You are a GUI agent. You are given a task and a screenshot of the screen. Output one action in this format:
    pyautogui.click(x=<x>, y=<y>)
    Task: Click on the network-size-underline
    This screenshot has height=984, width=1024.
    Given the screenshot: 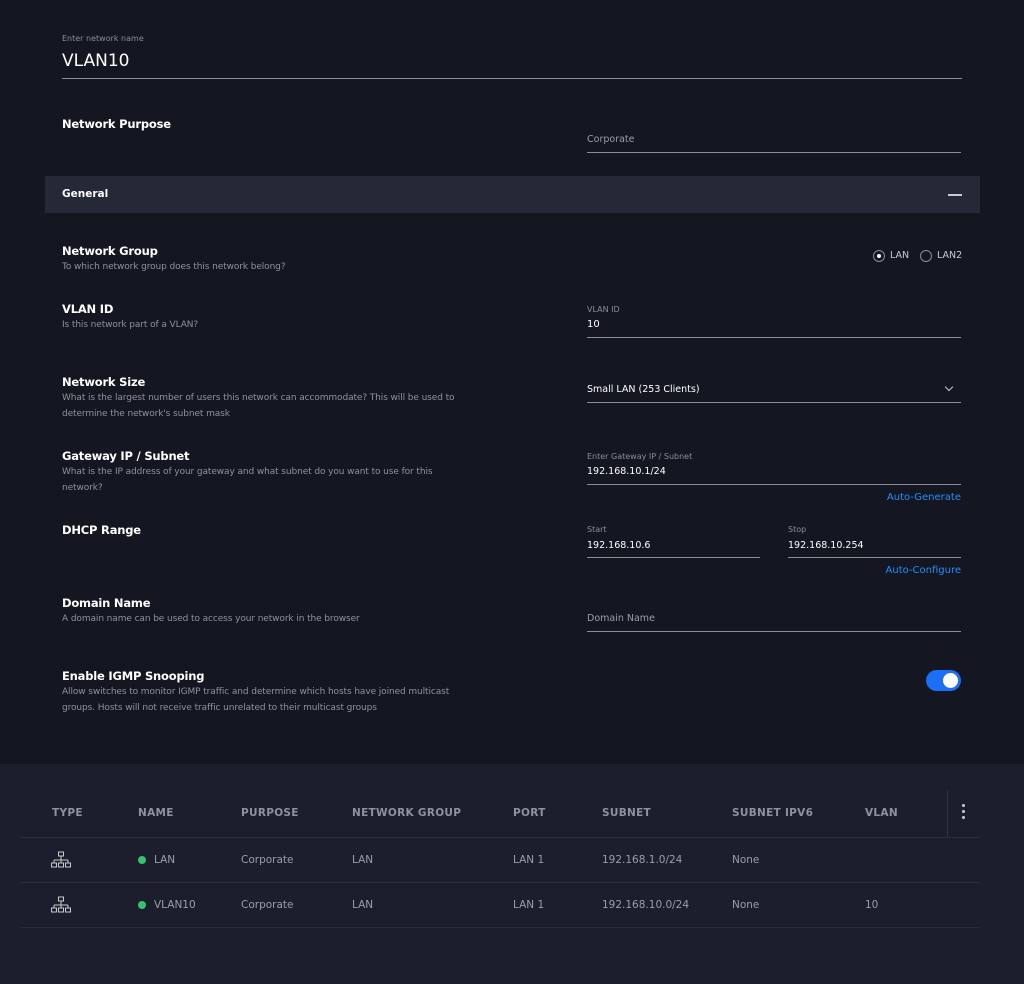 What is the action you would take?
    pyautogui.click(x=774, y=402)
    